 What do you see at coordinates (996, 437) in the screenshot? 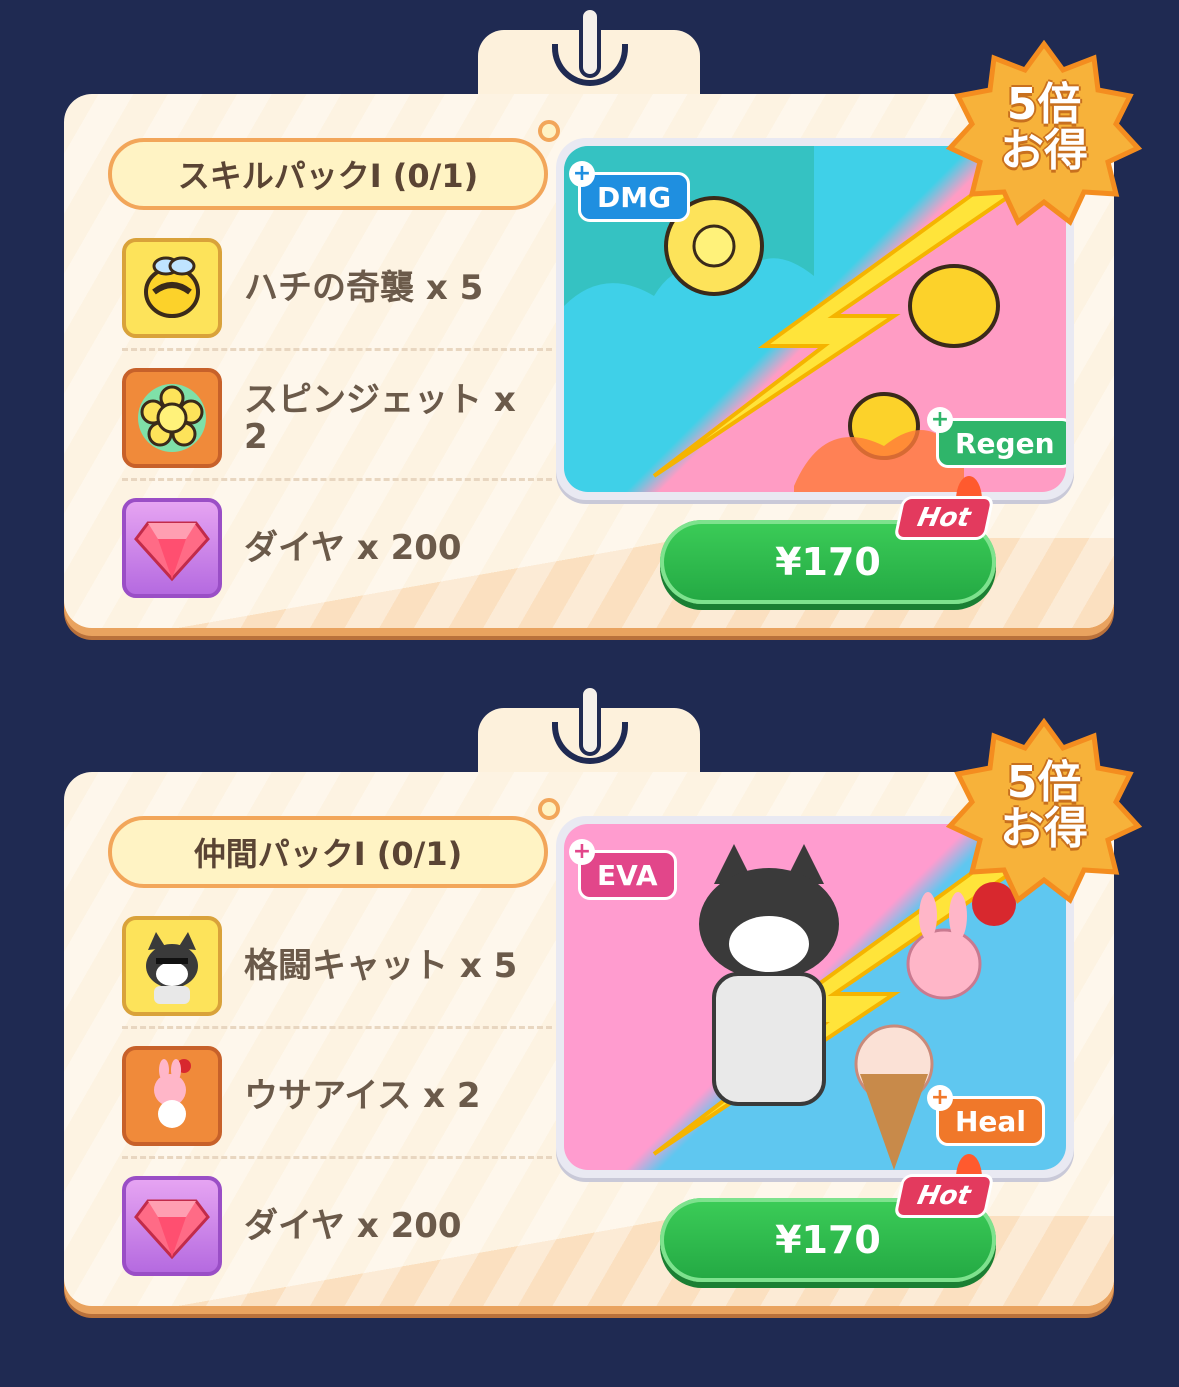
I see `regen-tag: + Regen` at bounding box center [996, 437].